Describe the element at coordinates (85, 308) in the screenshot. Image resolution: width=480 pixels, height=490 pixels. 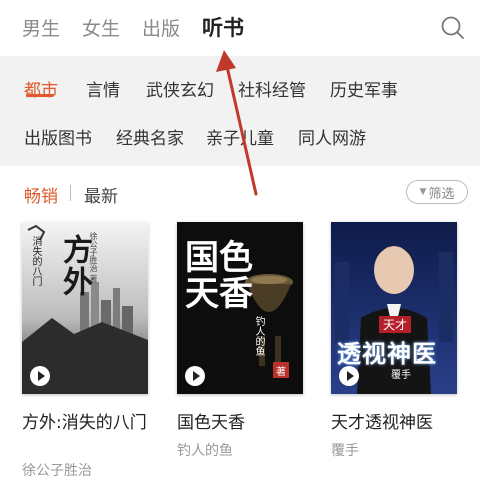
I see `book-cover: 方外 消失的八门 徐公子胜治 著` at that location.